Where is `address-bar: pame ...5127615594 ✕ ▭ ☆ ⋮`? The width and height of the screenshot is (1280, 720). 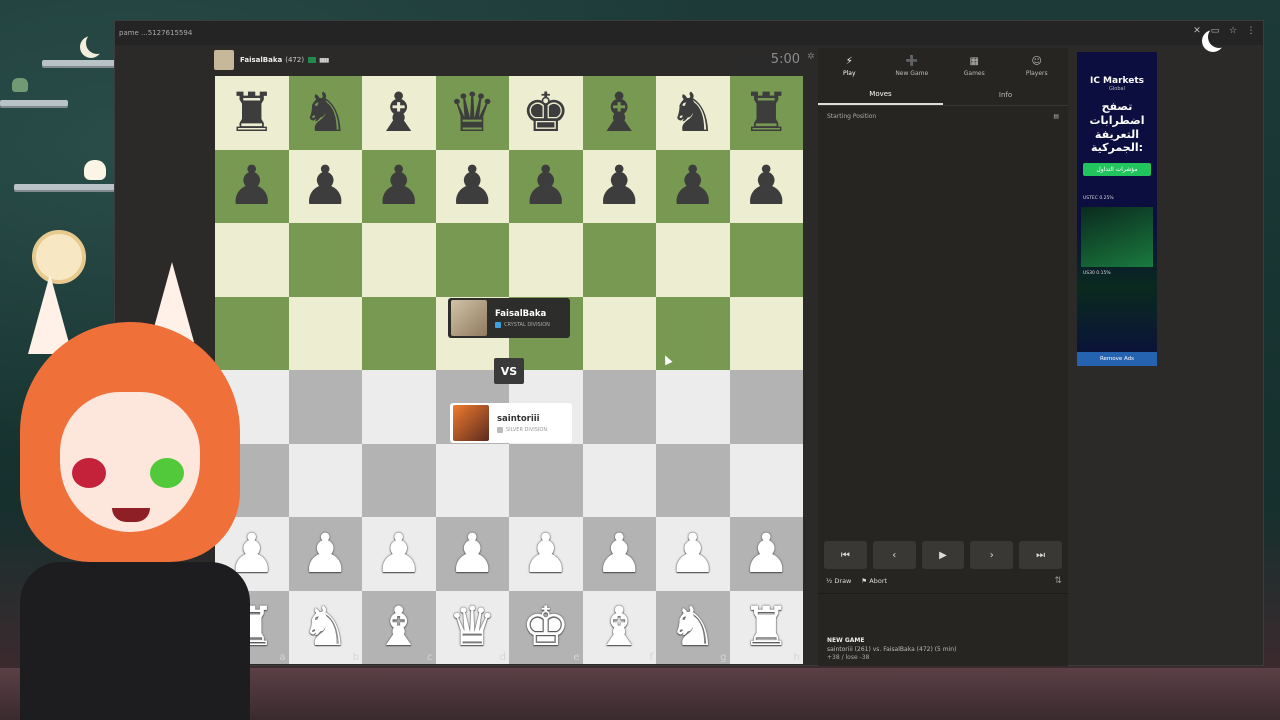 address-bar: pame ...5127615594 ✕ ▭ ☆ ⋮ is located at coordinates (689, 33).